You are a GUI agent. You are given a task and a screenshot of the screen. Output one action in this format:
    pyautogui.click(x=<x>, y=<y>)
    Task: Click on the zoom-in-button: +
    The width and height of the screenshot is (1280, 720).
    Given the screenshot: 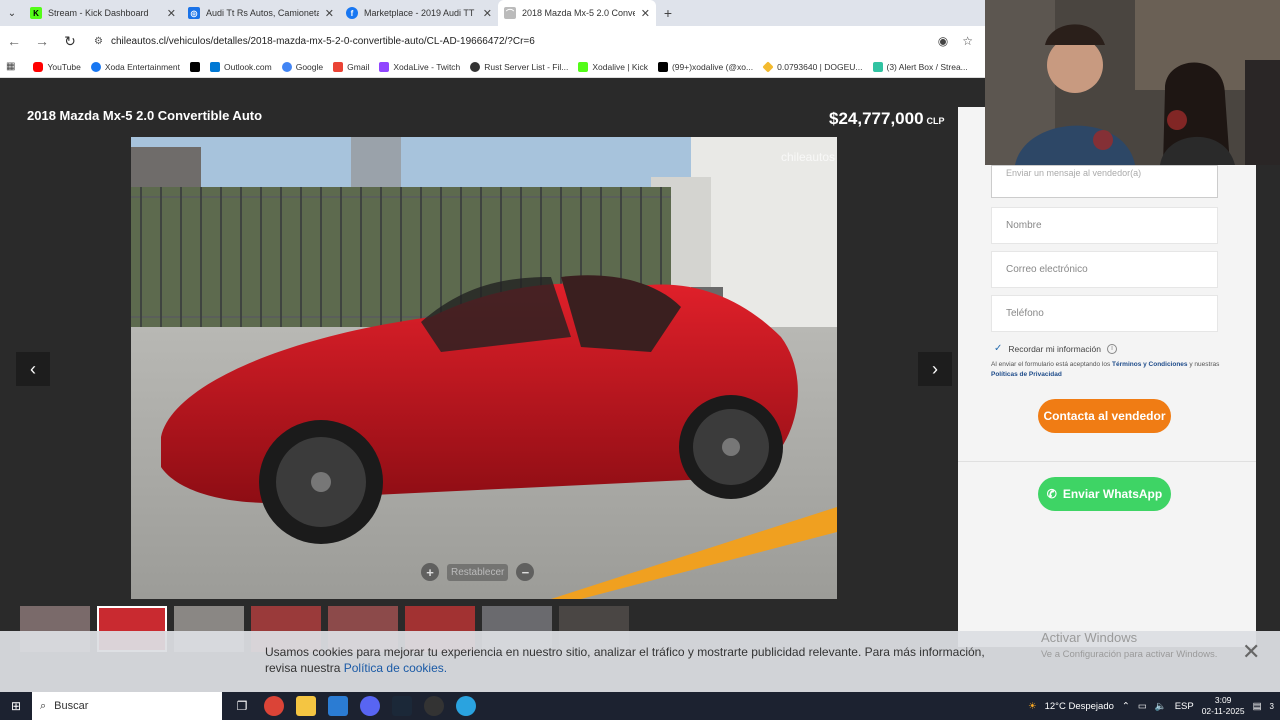 What is the action you would take?
    pyautogui.click(x=430, y=572)
    